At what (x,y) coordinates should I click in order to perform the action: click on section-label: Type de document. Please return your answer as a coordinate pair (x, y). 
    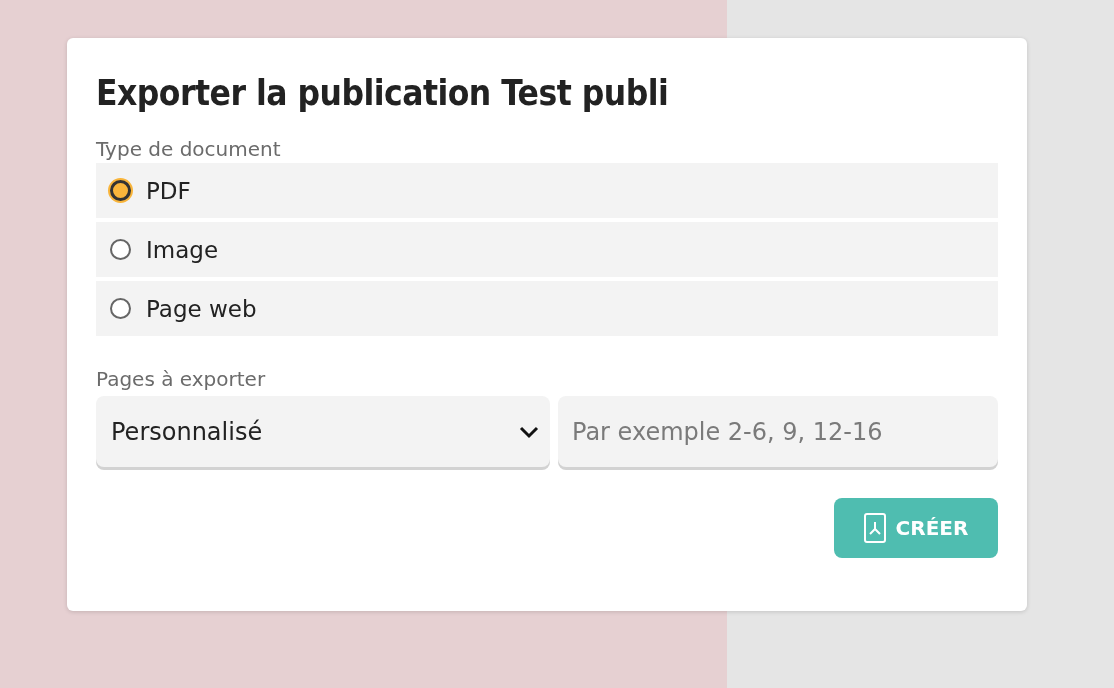
    Looking at the image, I should click on (189, 149).